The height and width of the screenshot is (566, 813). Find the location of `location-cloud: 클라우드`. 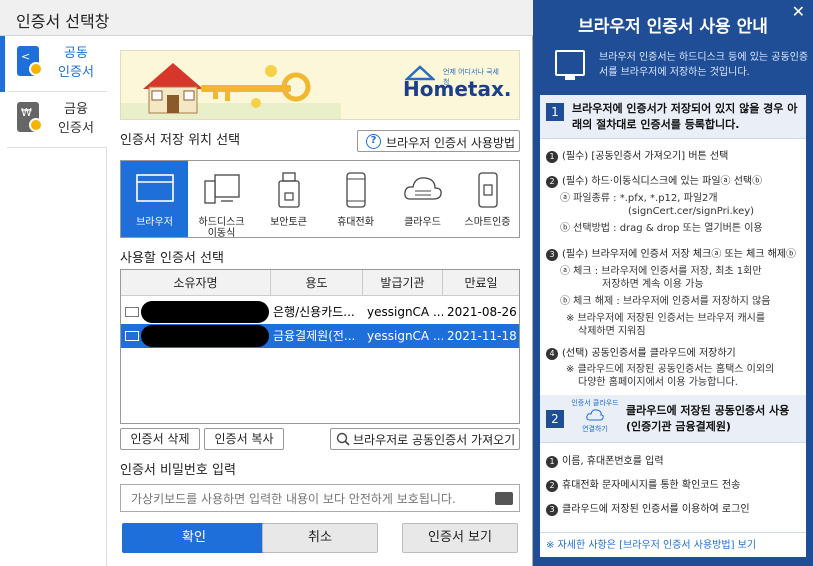

location-cloud: 클라우드 is located at coordinates (422, 199).